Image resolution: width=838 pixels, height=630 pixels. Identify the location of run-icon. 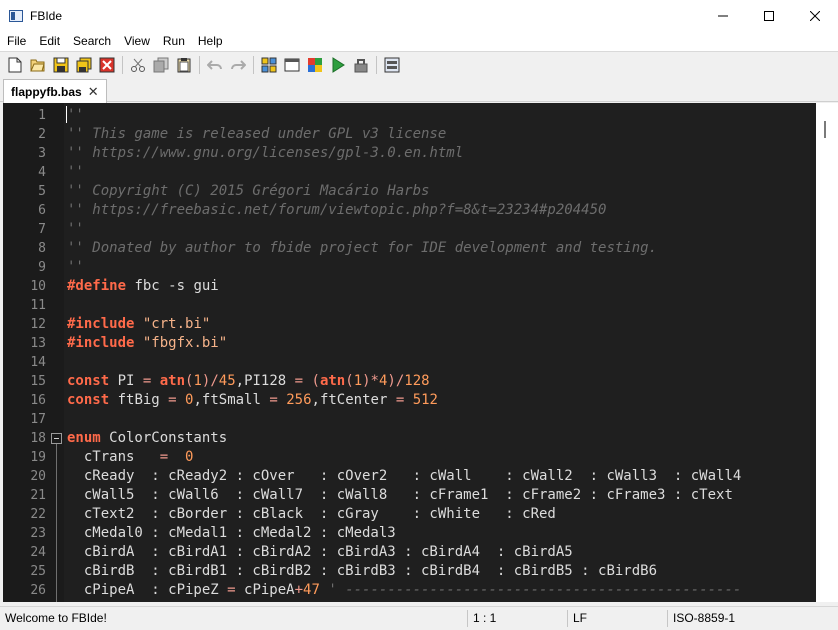
(338, 64).